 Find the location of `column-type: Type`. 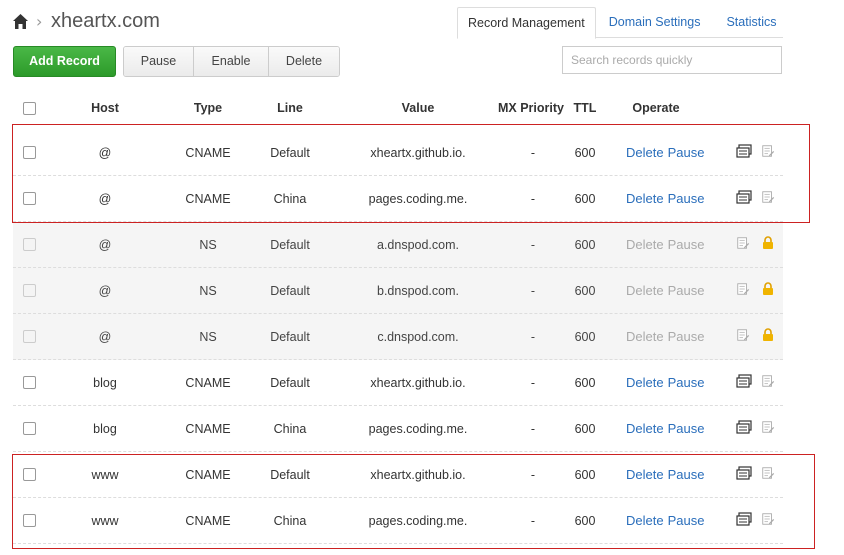

column-type: Type is located at coordinates (208, 108).